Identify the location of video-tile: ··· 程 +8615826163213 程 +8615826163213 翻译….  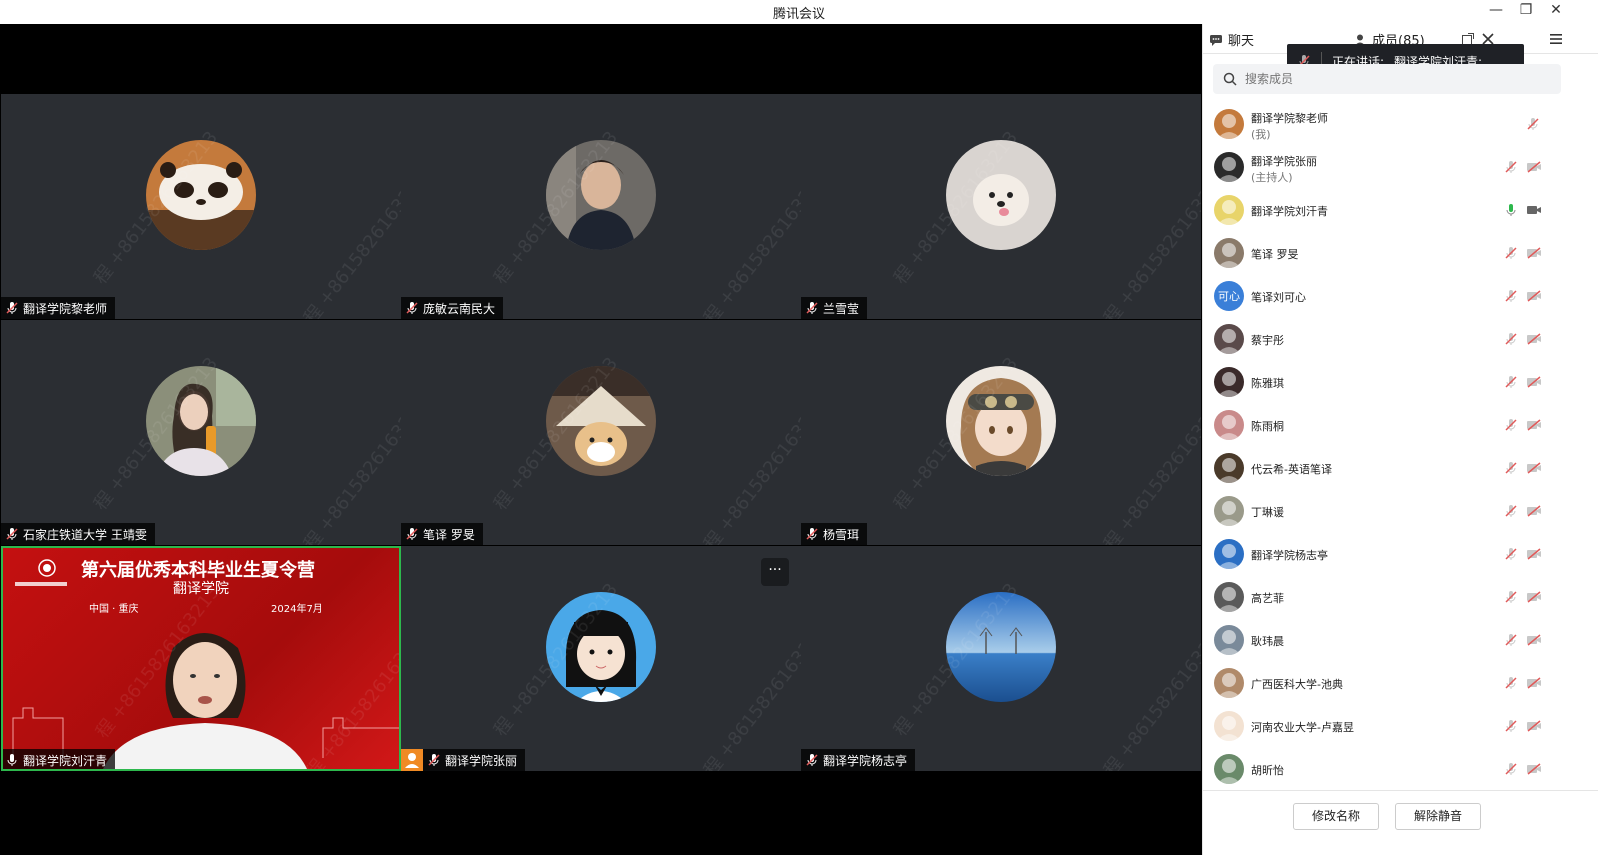
(601, 658).